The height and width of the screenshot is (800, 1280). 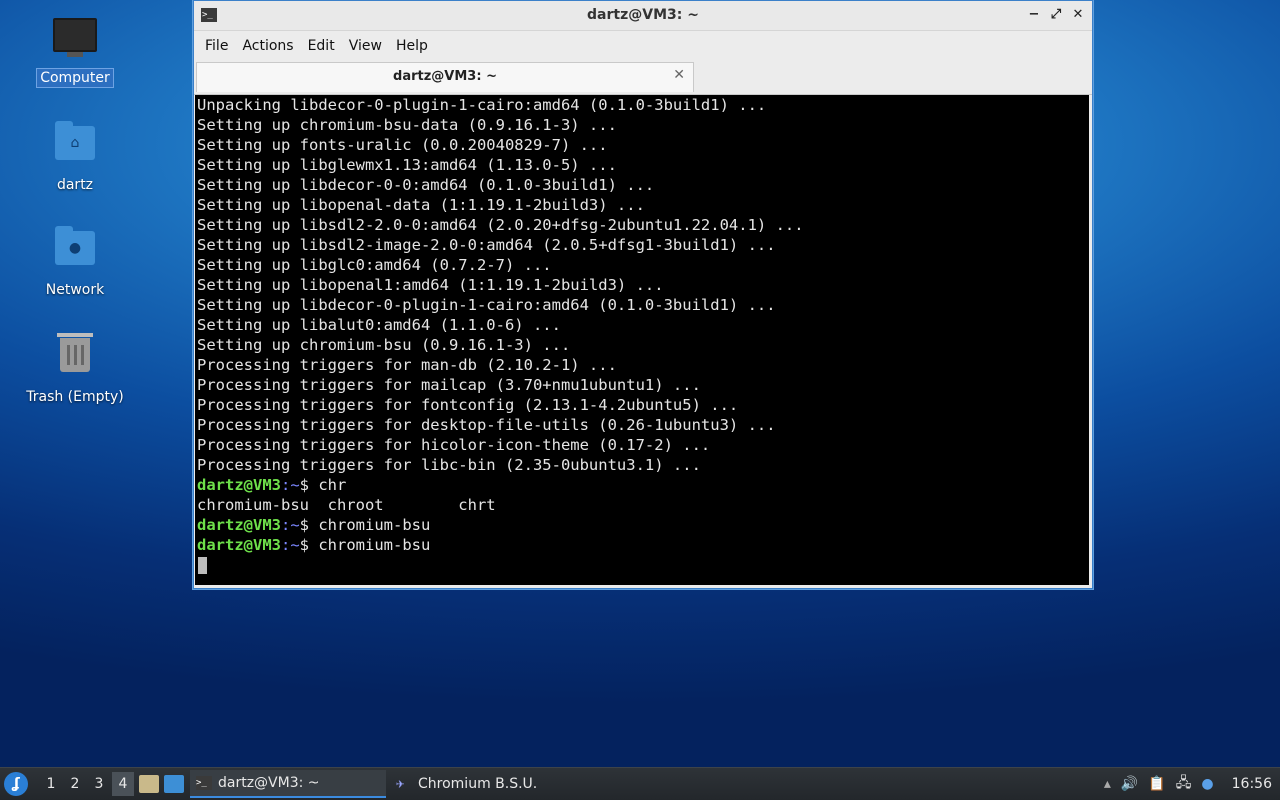 What do you see at coordinates (1107, 784) in the screenshot?
I see `tray-scroll-icon: ▴` at bounding box center [1107, 784].